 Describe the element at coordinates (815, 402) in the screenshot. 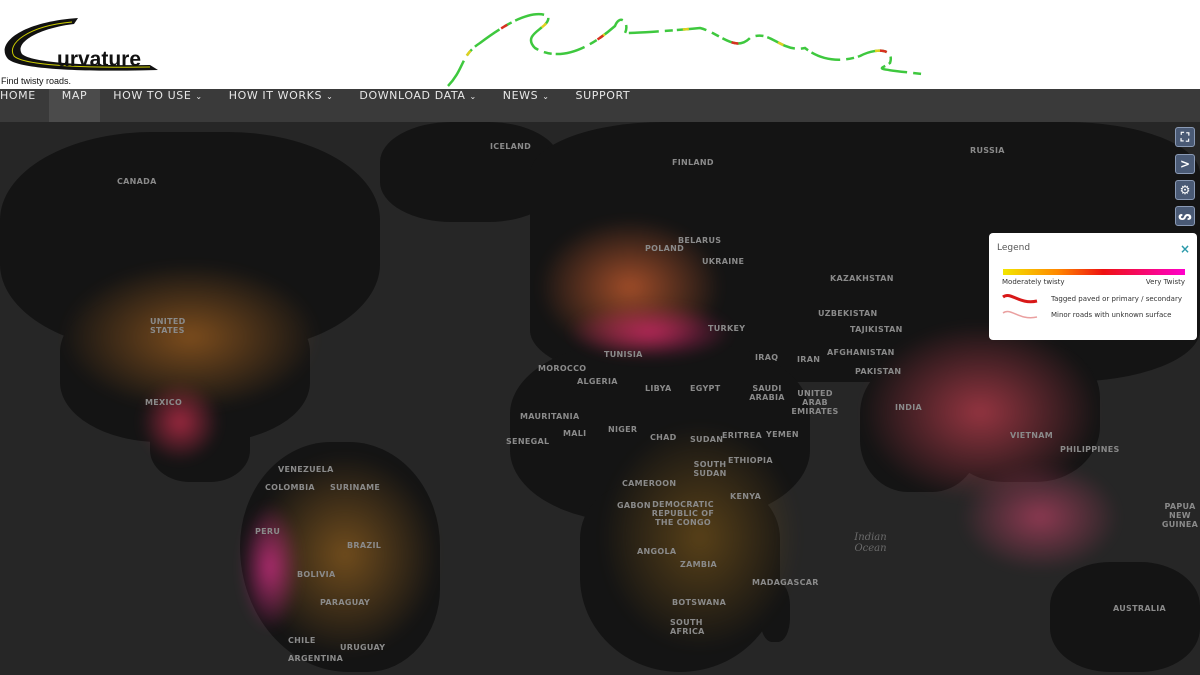

I see `map-label: UNITED ARAB EMIRATES` at that location.